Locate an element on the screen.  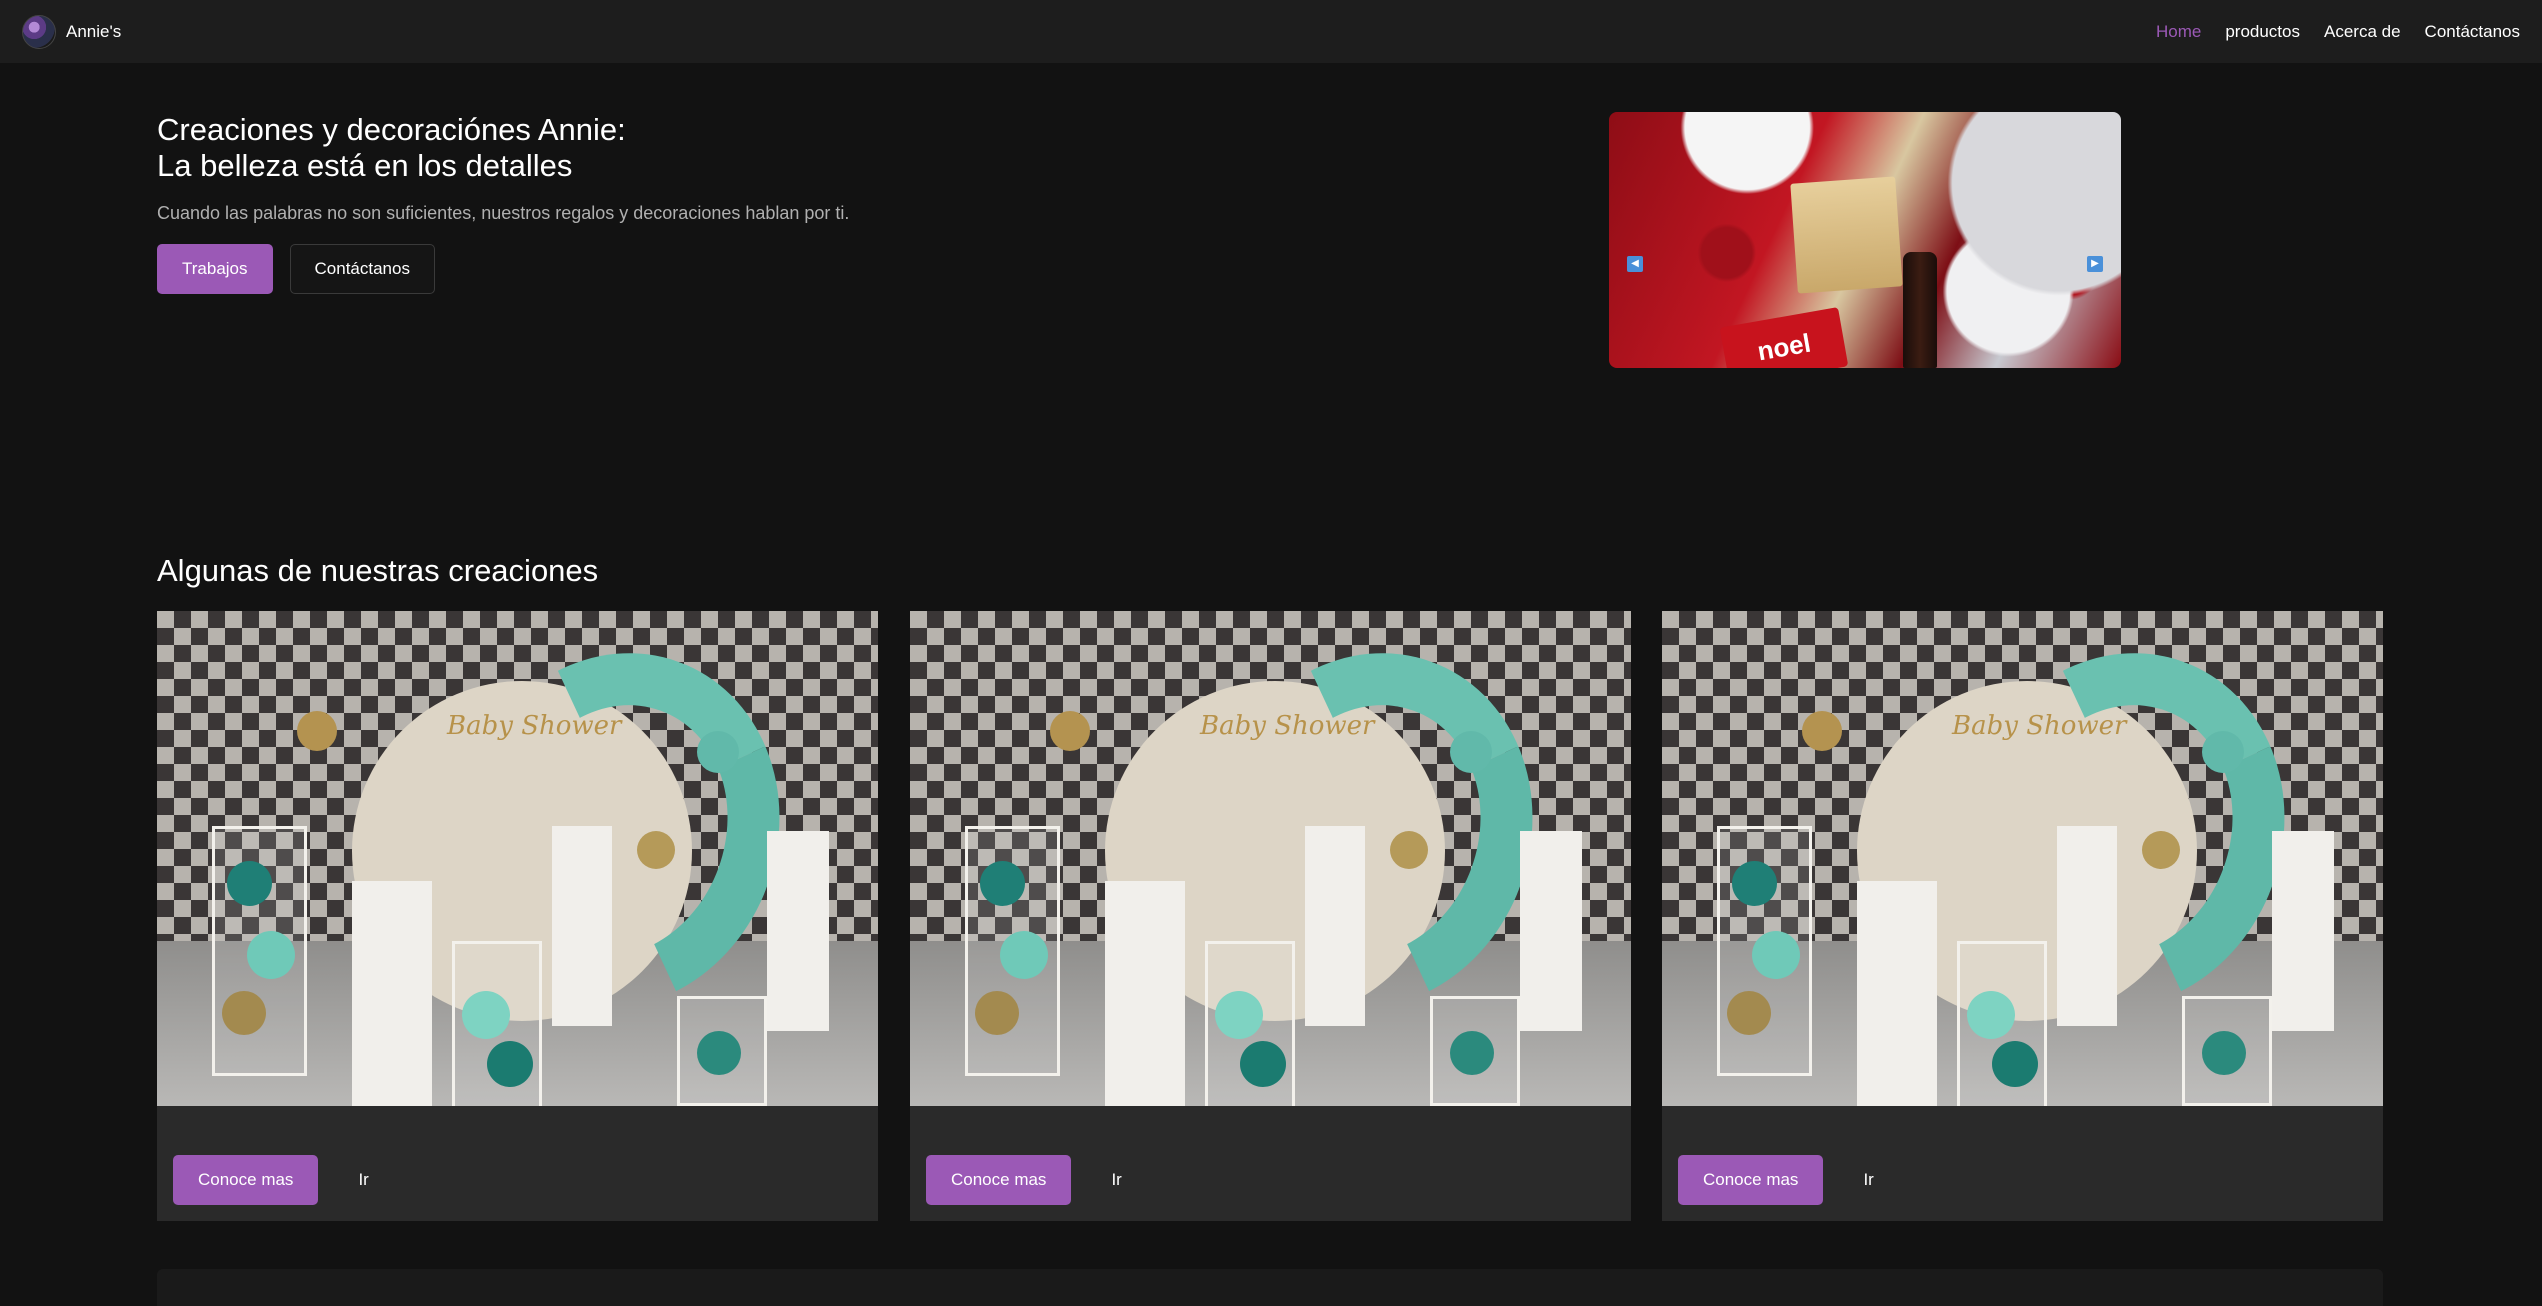
trabajos-button: Trabajos is located at coordinates (215, 269).